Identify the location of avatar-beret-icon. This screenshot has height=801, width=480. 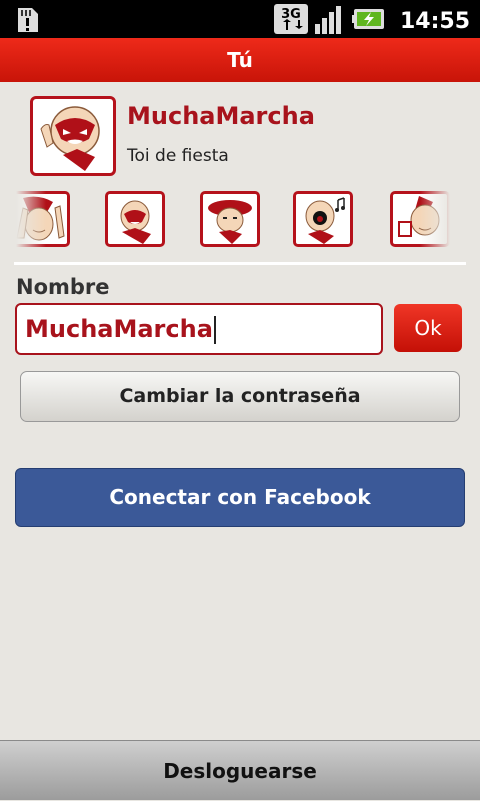
(230, 219).